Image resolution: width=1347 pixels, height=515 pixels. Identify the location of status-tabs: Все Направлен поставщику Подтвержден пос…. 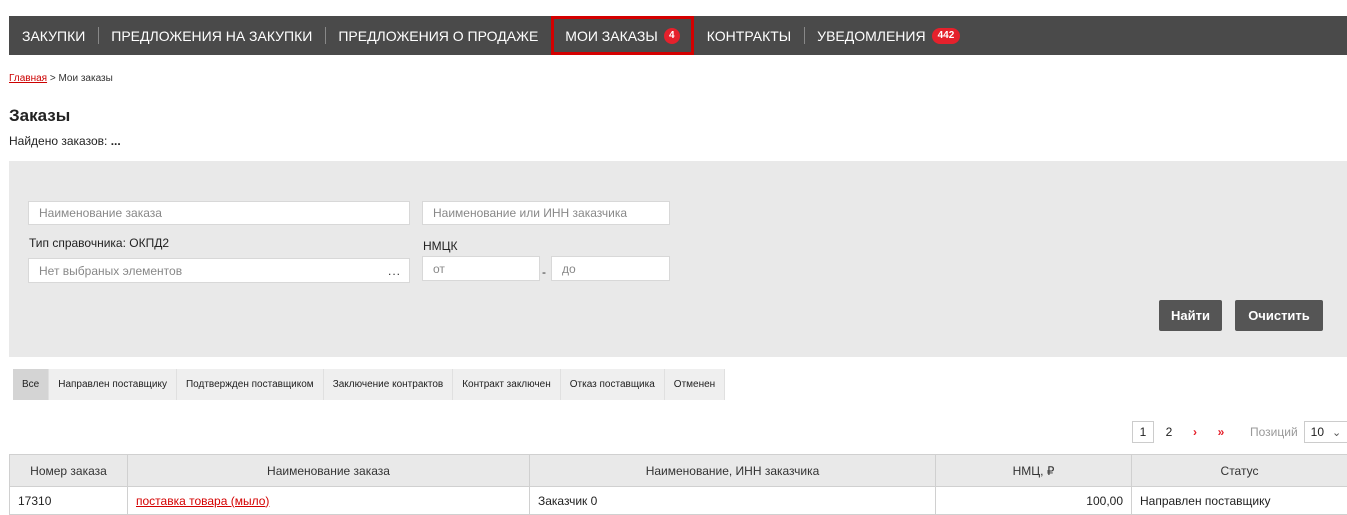
(369, 384).